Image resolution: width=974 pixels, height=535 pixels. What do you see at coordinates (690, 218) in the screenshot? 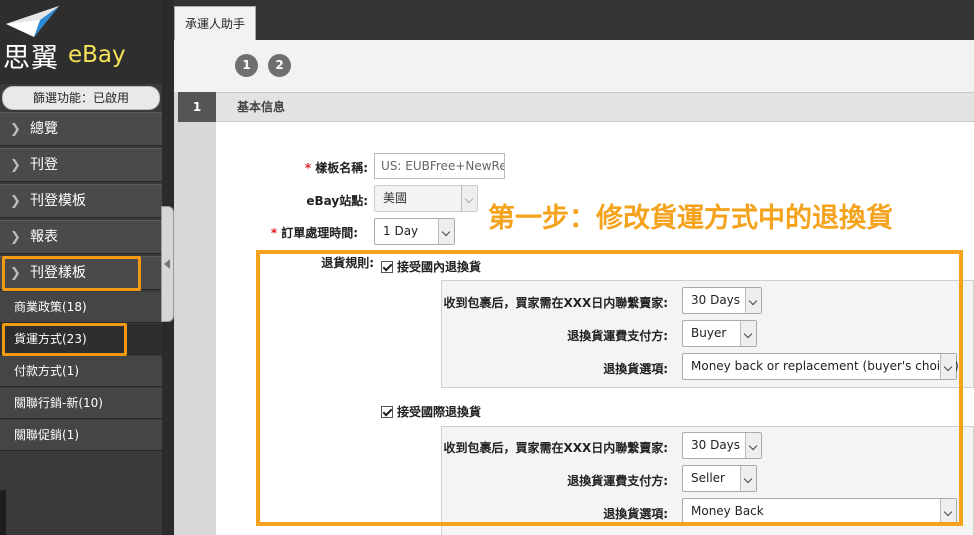
I see `annotation-text: 第一步：修改貨運方式中的退換貨` at bounding box center [690, 218].